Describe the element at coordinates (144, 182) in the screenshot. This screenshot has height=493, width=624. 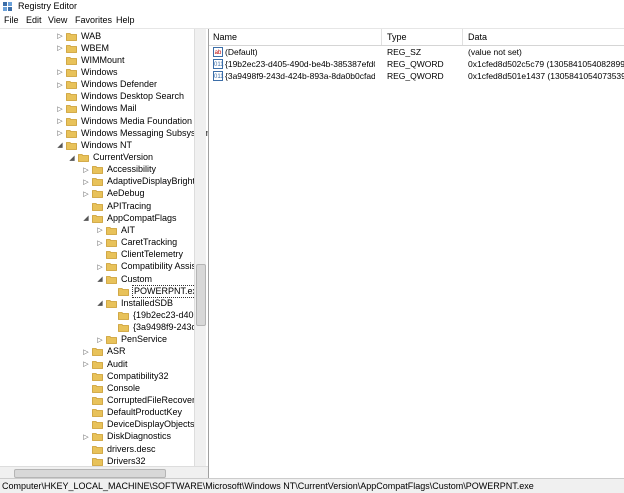
I see `tree-item: ▷ AdaptiveDisplayBrightne` at that location.